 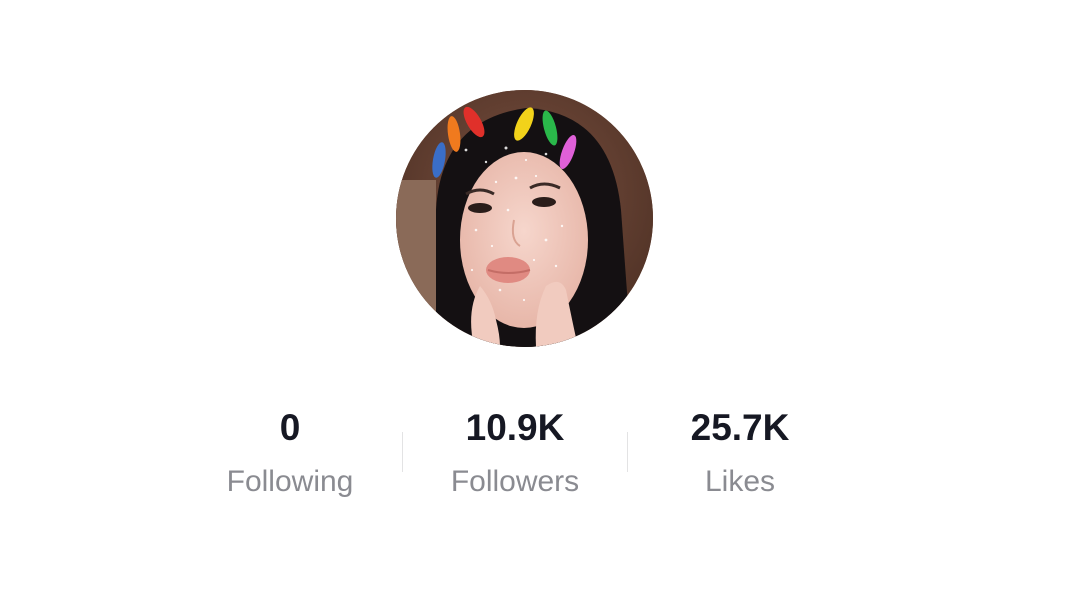 What do you see at coordinates (290, 427) in the screenshot?
I see `following-count: 0` at bounding box center [290, 427].